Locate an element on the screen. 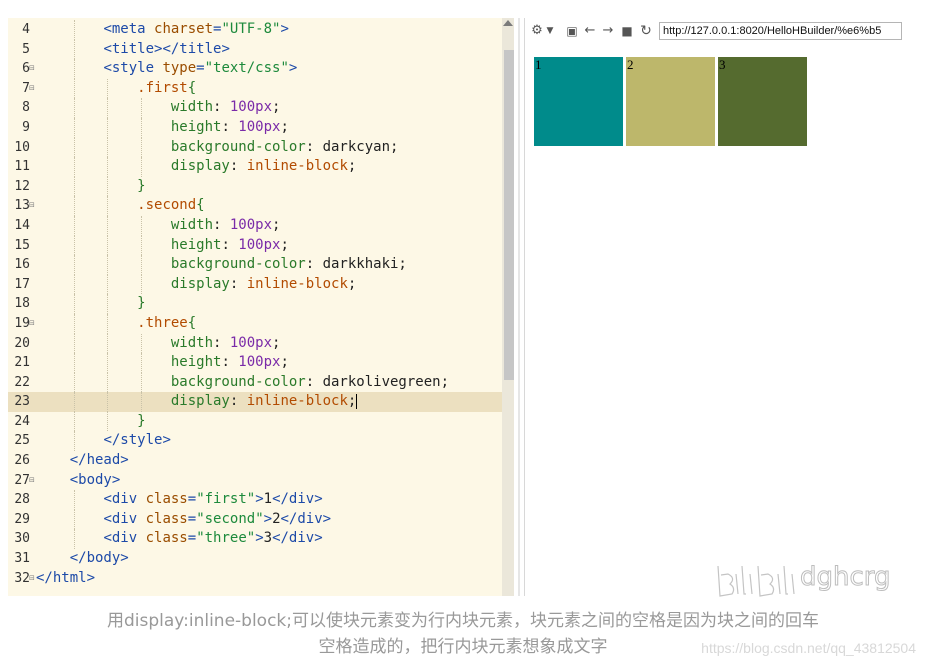  code-text: .first{ is located at coordinates (116, 89).